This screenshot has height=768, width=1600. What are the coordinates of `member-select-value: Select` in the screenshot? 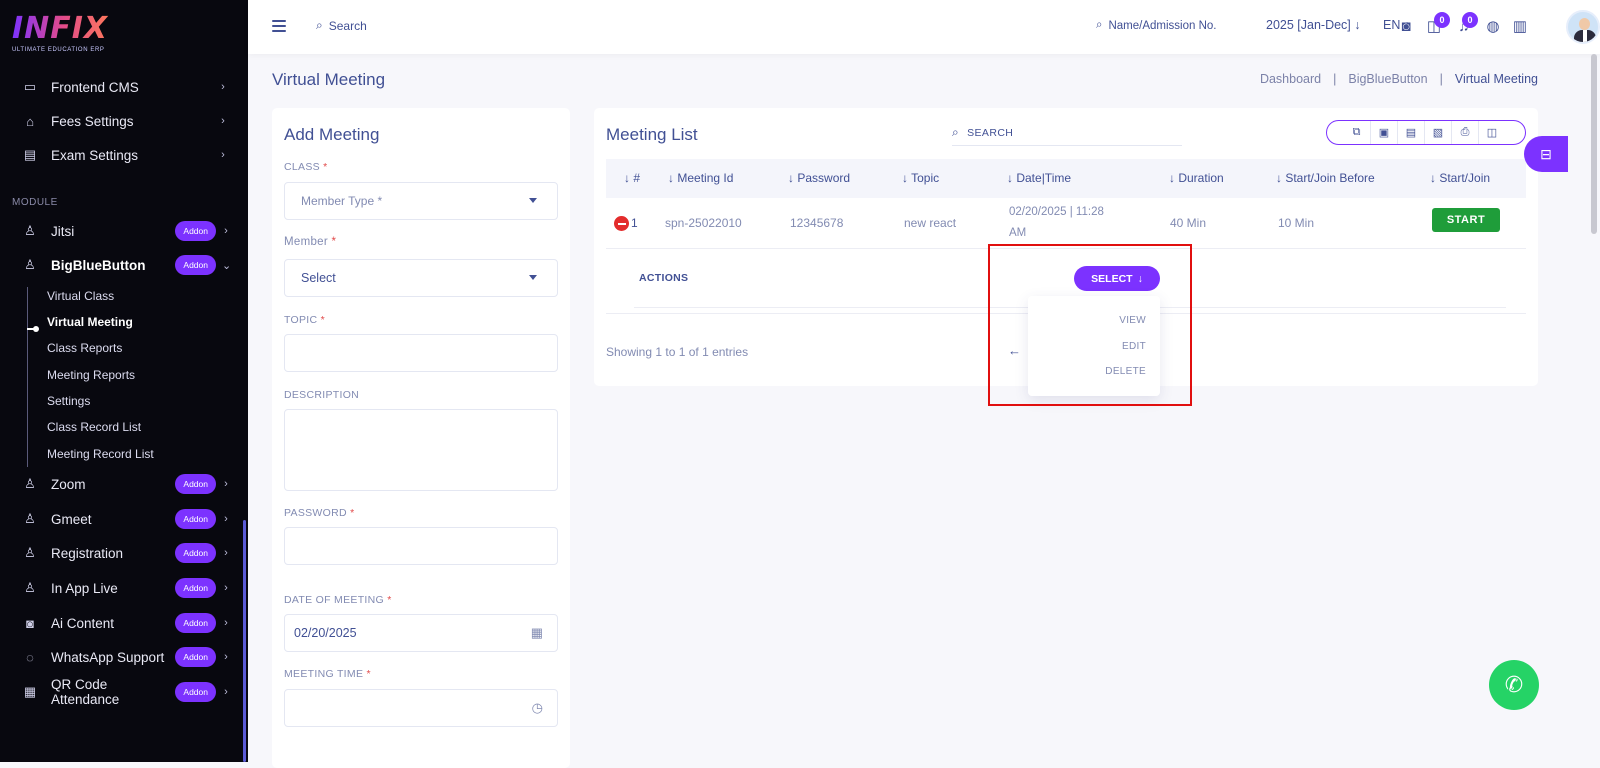 It's located at (318, 278).